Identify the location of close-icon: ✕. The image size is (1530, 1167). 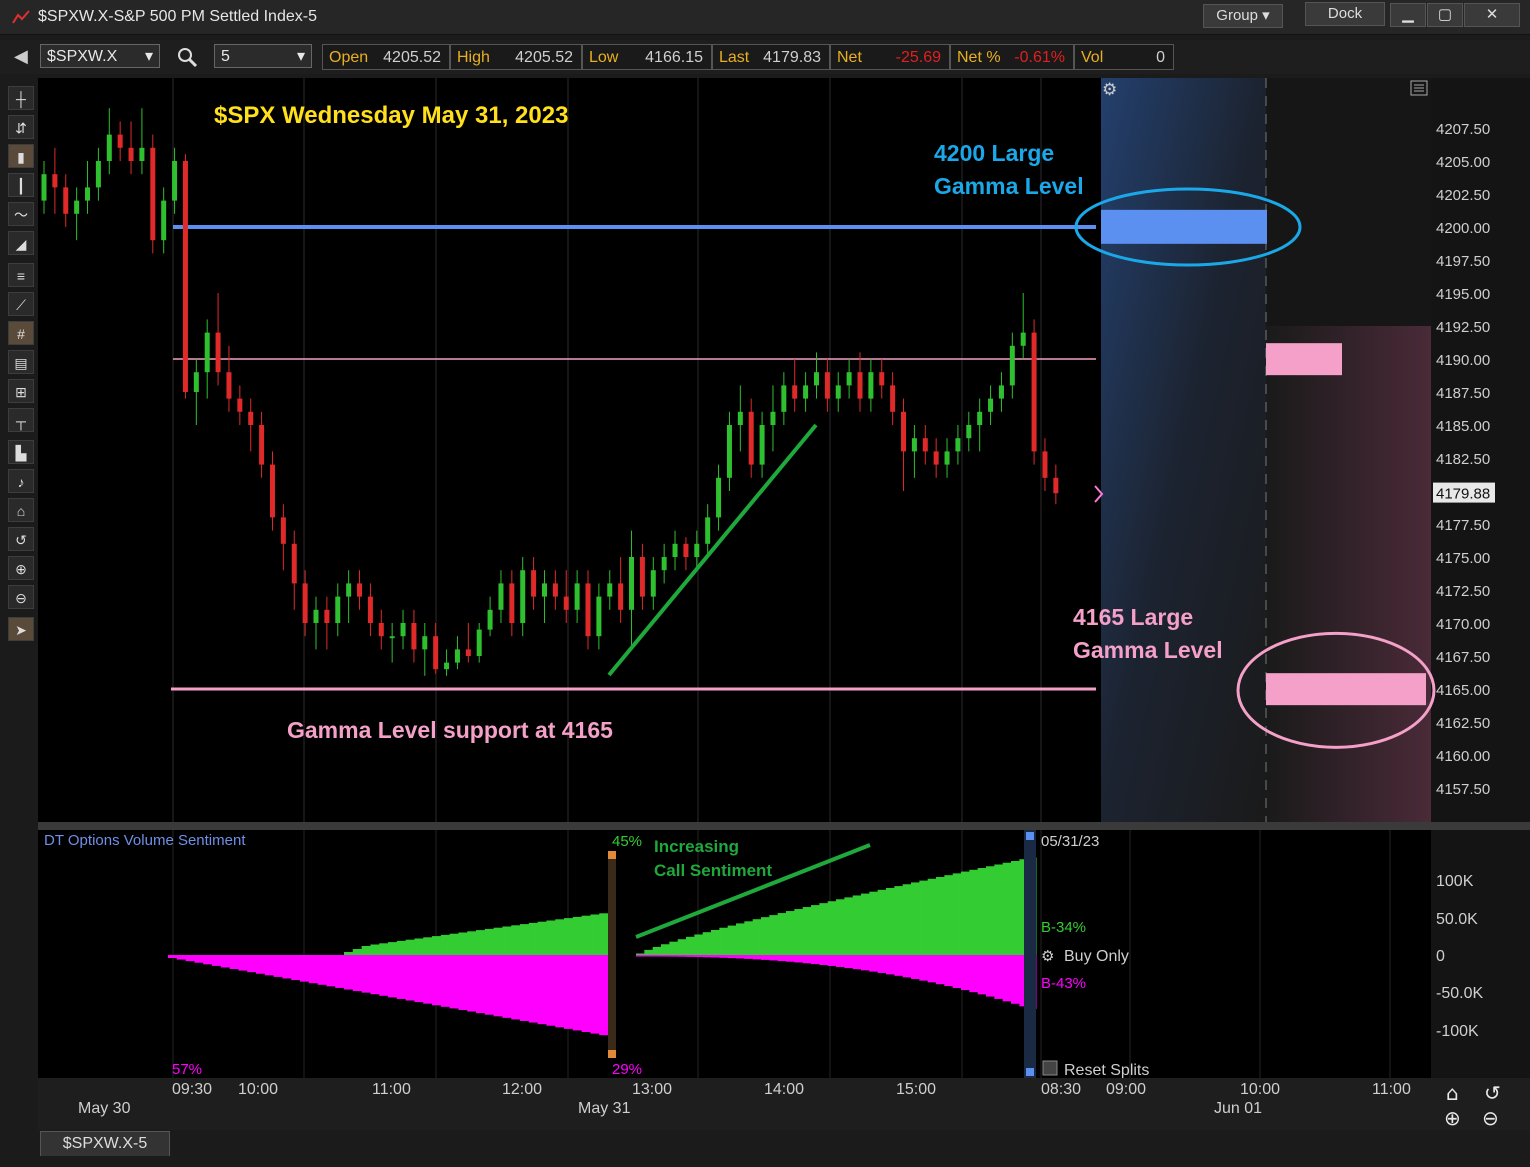
(1492, 15).